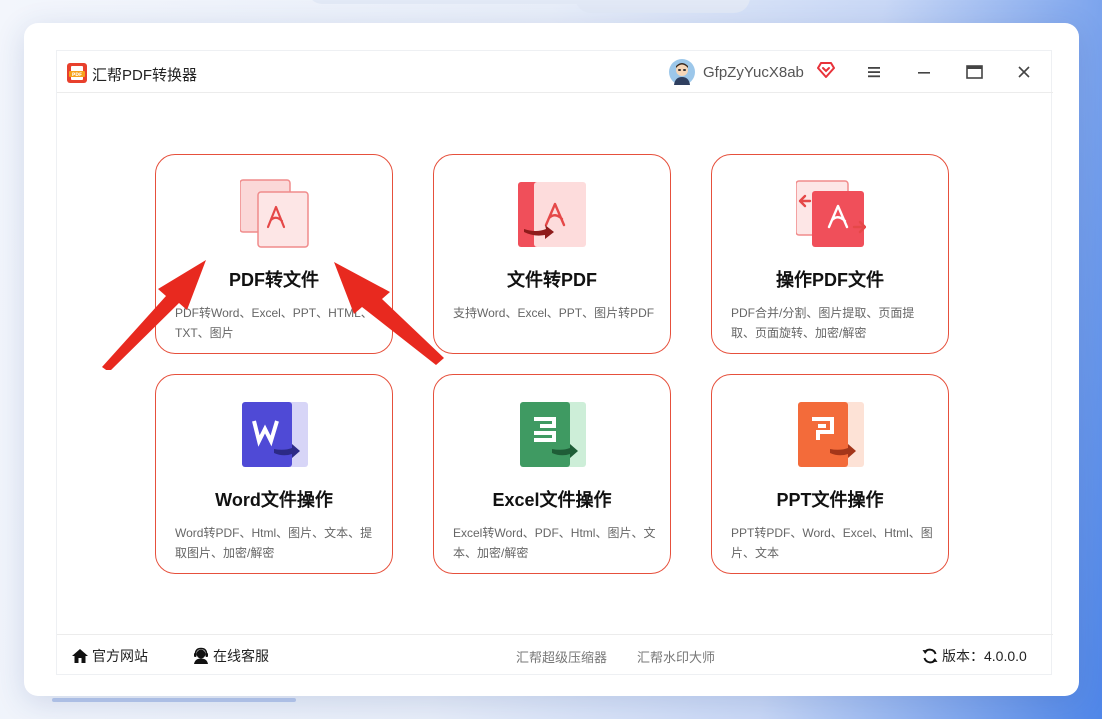  I want to click on home-icon, so click(80, 656).